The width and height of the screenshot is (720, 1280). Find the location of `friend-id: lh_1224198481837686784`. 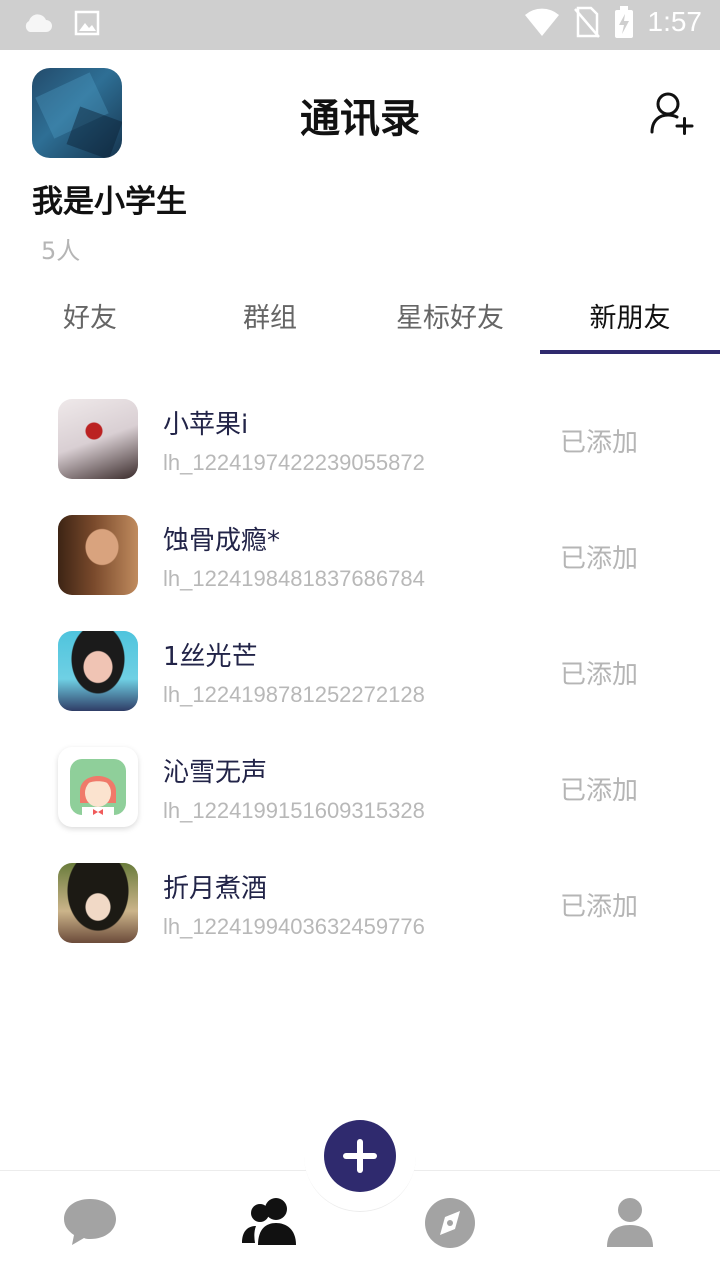

friend-id: lh_1224198481837686784 is located at coordinates (294, 578).